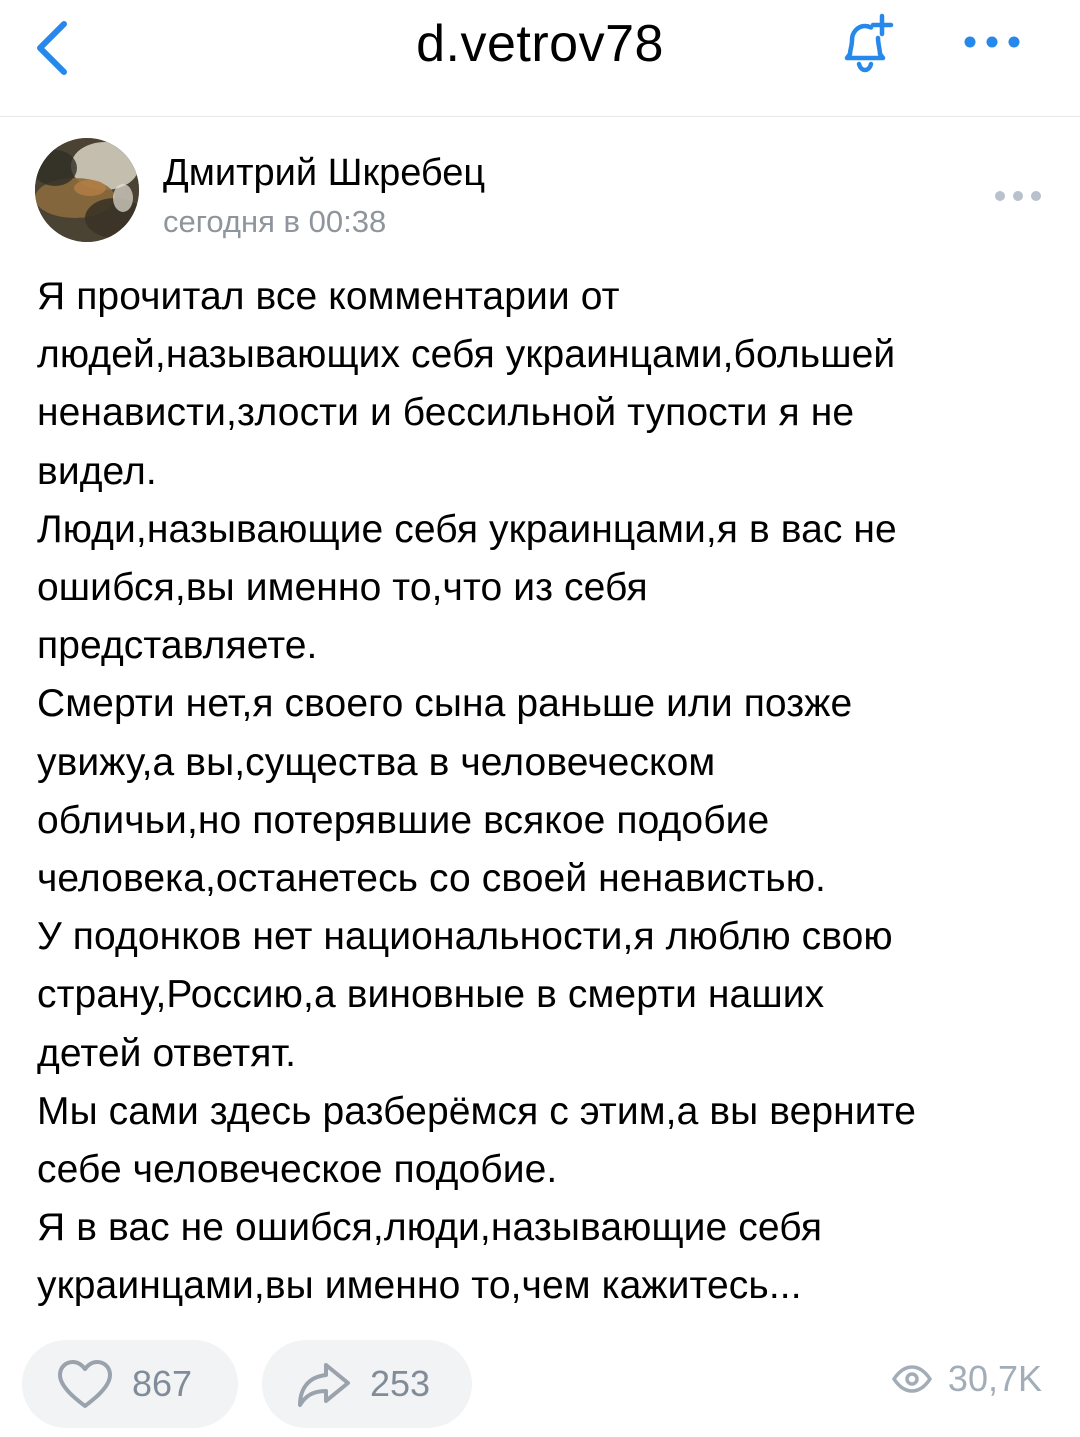 This screenshot has width=1080, height=1437. I want to click on like-button: 867, so click(130, 1384).